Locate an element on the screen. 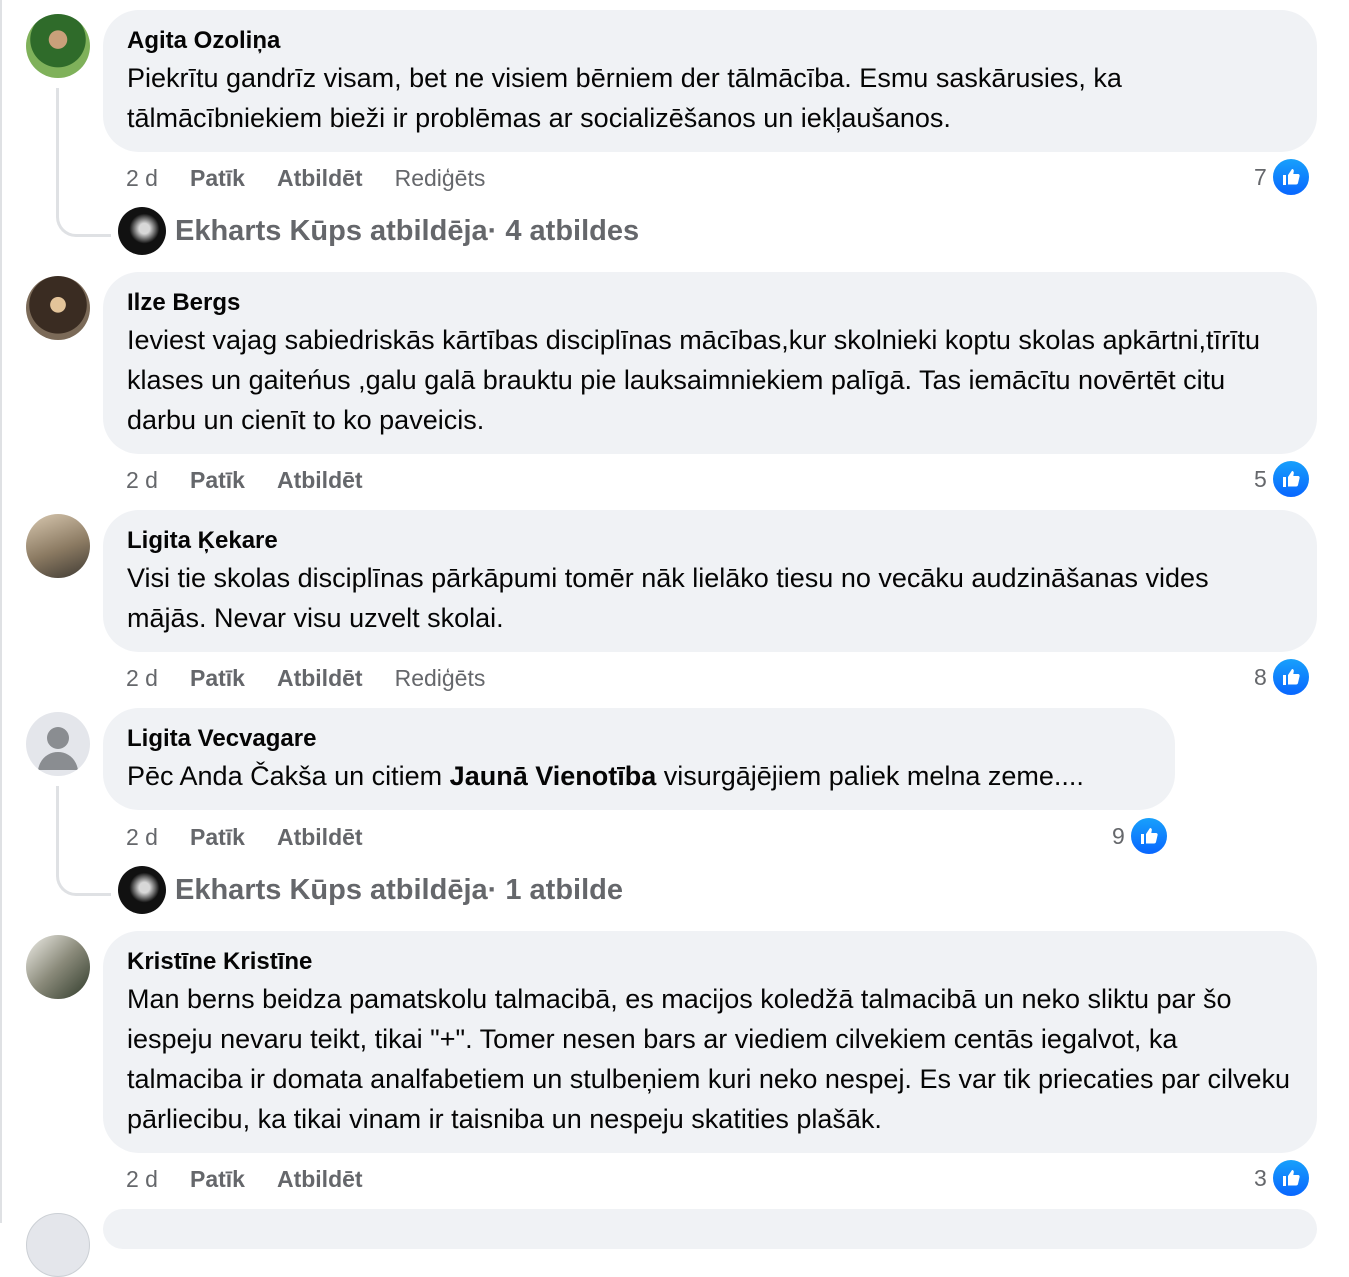 The image size is (1349, 1277). reaction-count: 3 is located at coordinates (1282, 1178).